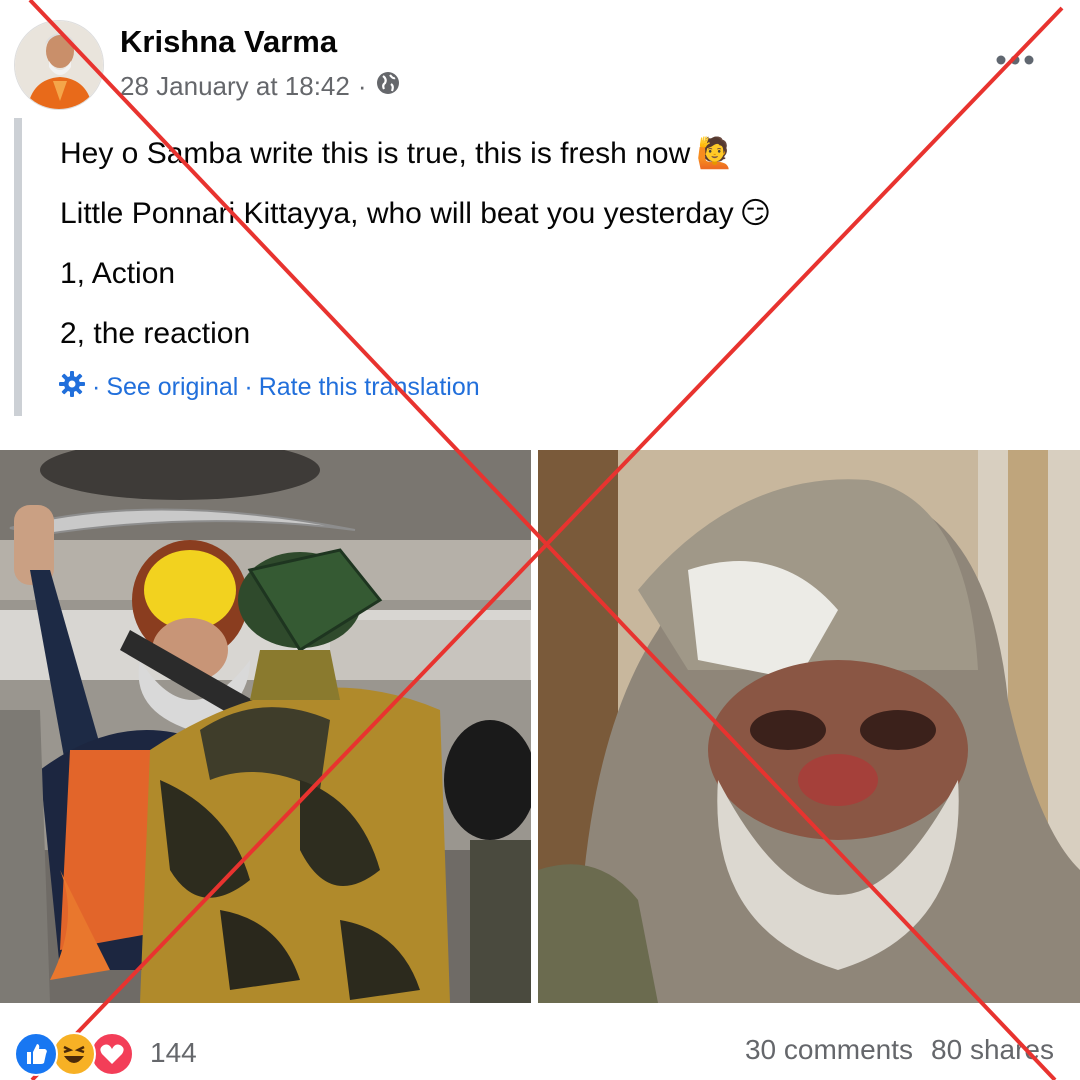 The image size is (1080, 1080). What do you see at coordinates (59, 65) in the screenshot?
I see `avatar` at bounding box center [59, 65].